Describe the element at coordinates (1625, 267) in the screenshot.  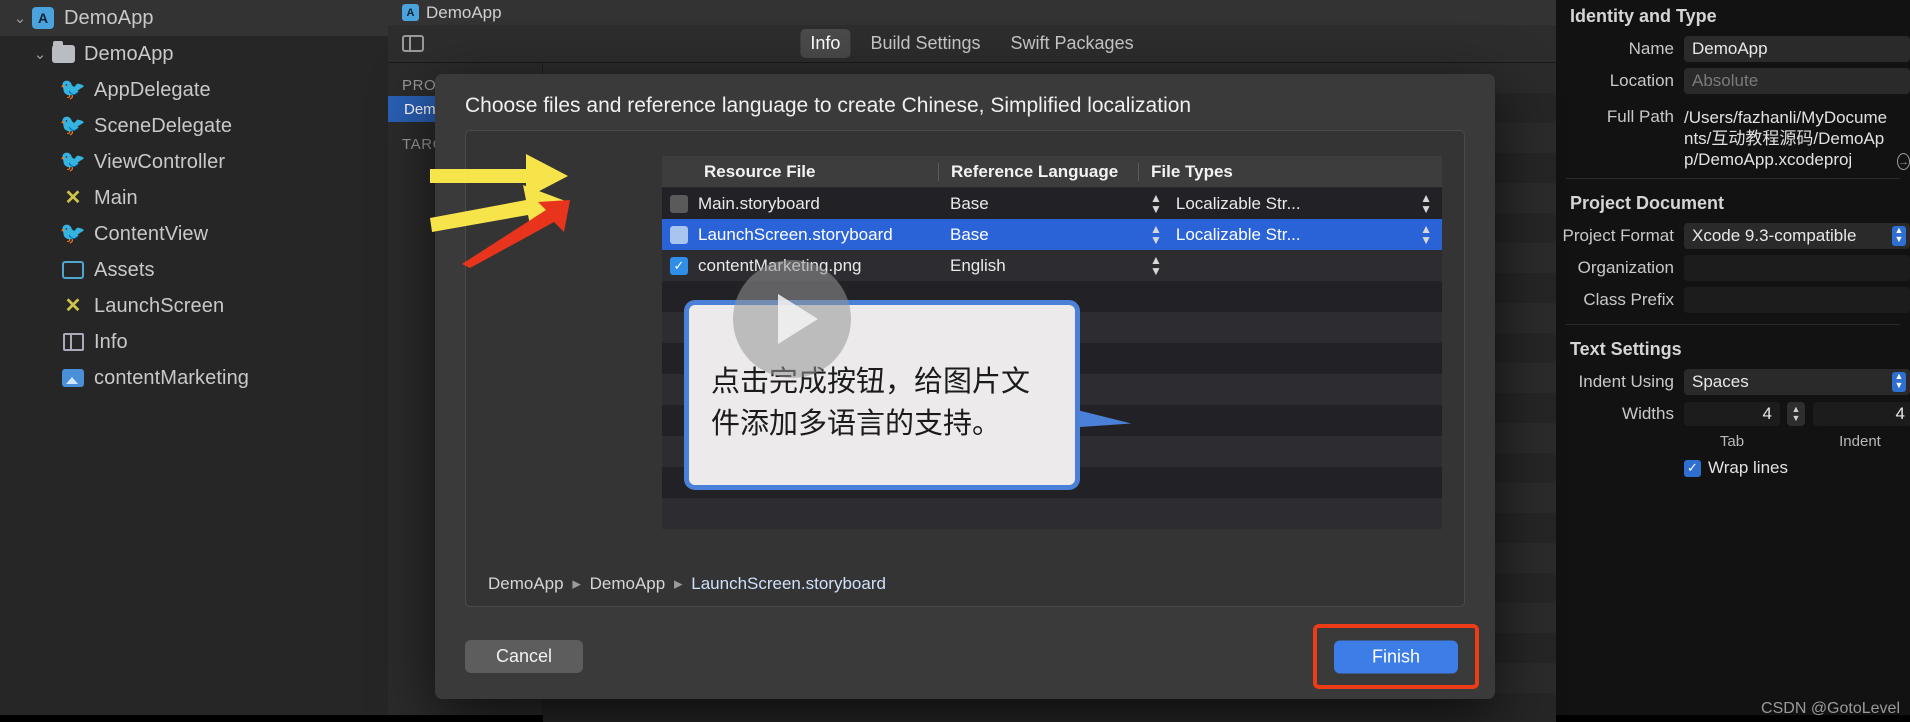
I see `organization-label: Organization` at that location.